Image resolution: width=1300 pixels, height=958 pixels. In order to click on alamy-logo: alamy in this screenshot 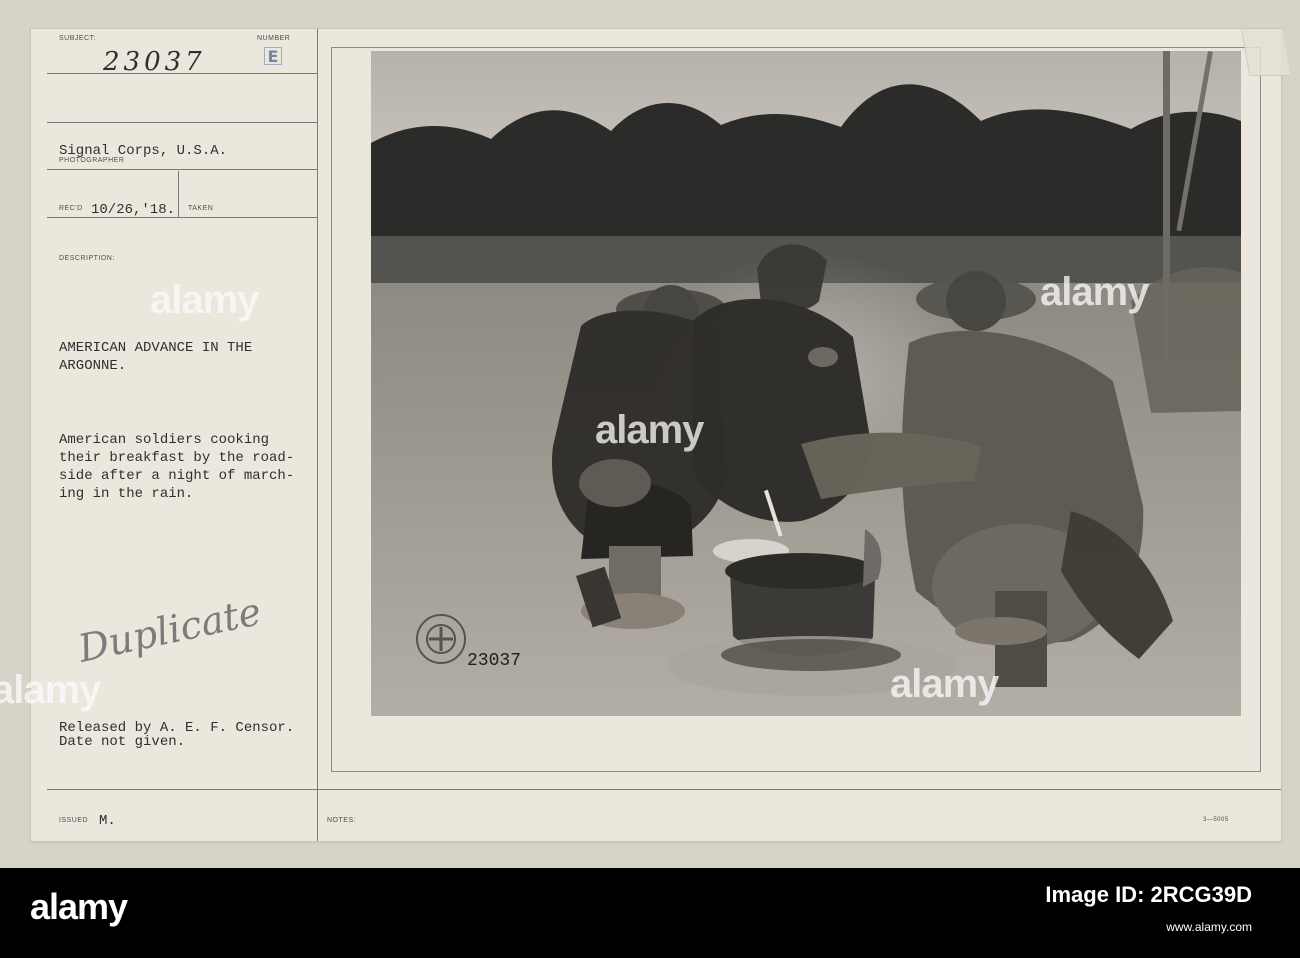, I will do `click(79, 906)`.